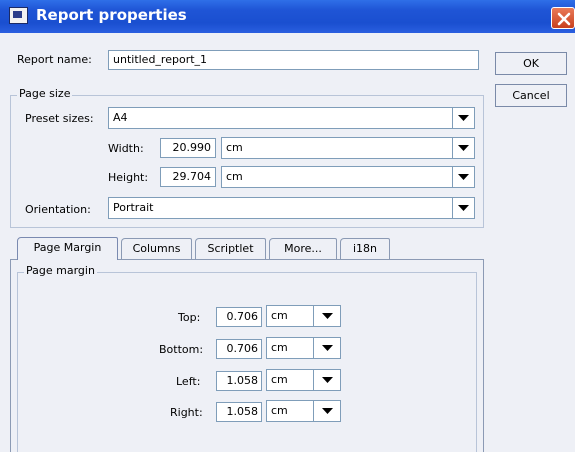  I want to click on bottom-margin-unit-value: cm, so click(279, 347).